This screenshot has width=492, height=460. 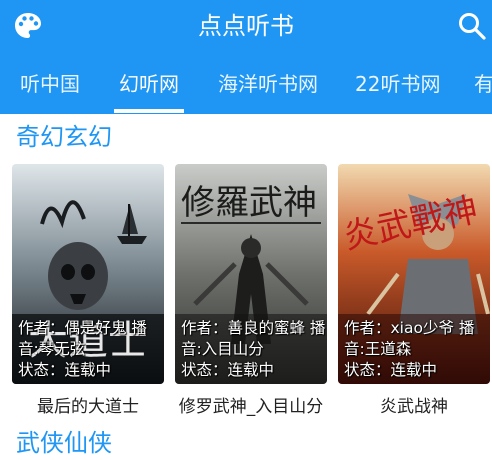 What do you see at coordinates (409, 338) in the screenshot?
I see `book-author: 作者：xiao少爷 播音:王道森` at bounding box center [409, 338].